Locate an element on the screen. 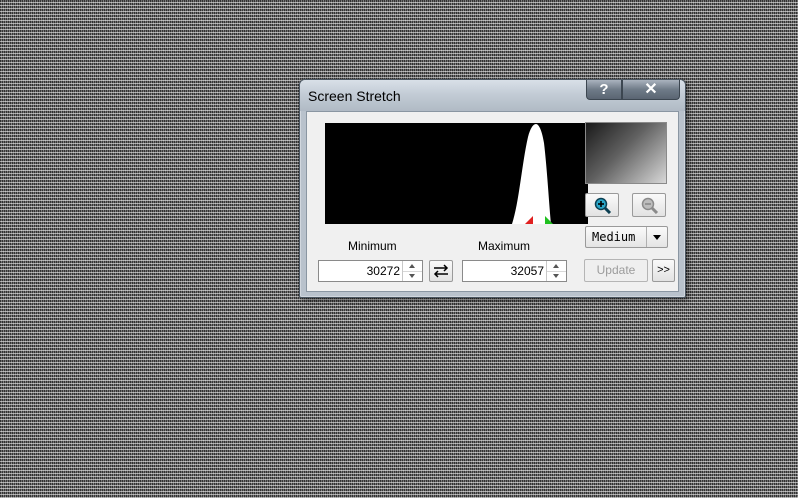 This screenshot has height=498, width=798. swap-min-max-button is located at coordinates (441, 271).